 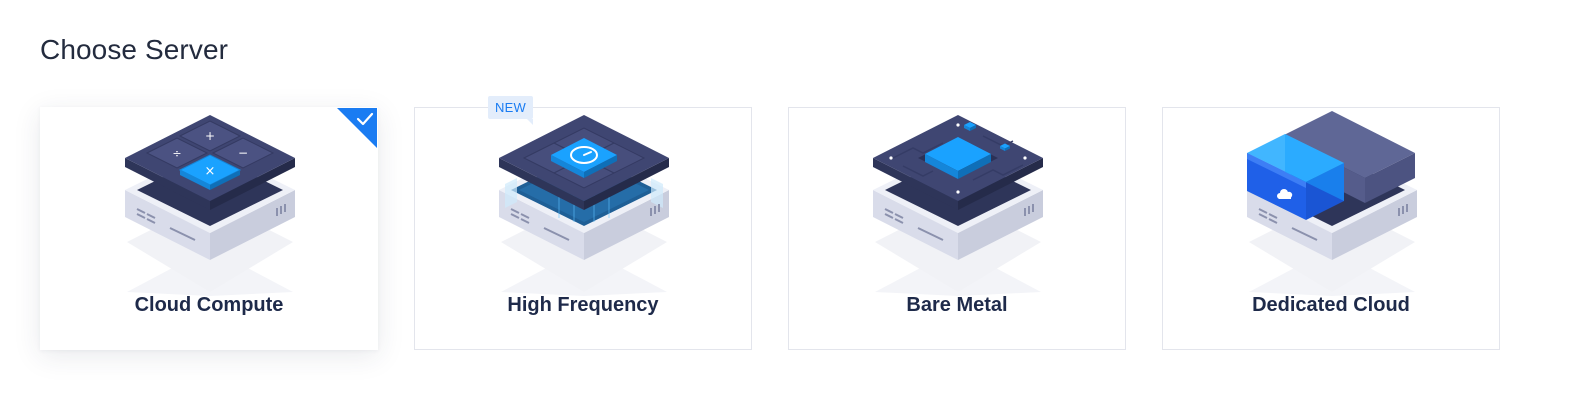 I want to click on speedometer-chip-server-icon, so click(x=584, y=205).